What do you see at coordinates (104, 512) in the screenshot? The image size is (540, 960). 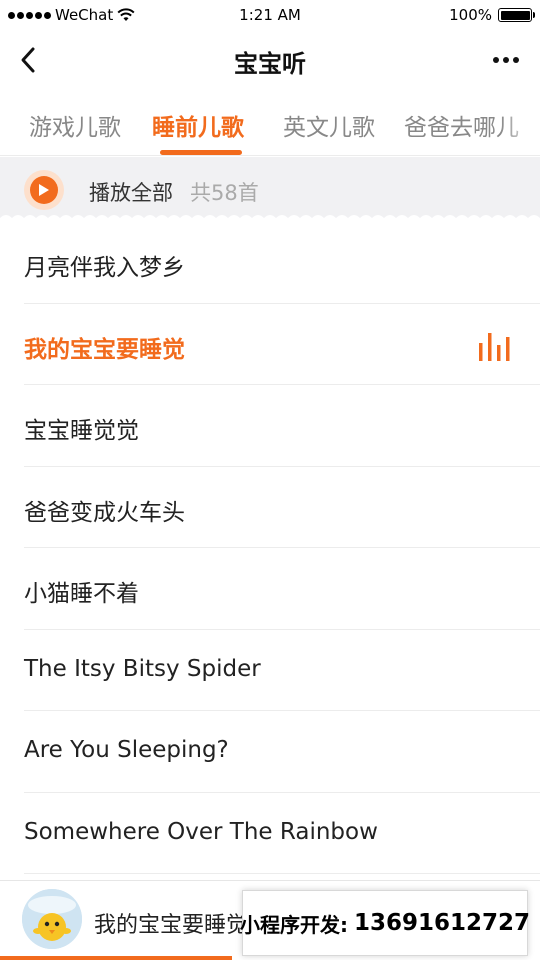 I see `song-title: 爸爸变成火车头` at bounding box center [104, 512].